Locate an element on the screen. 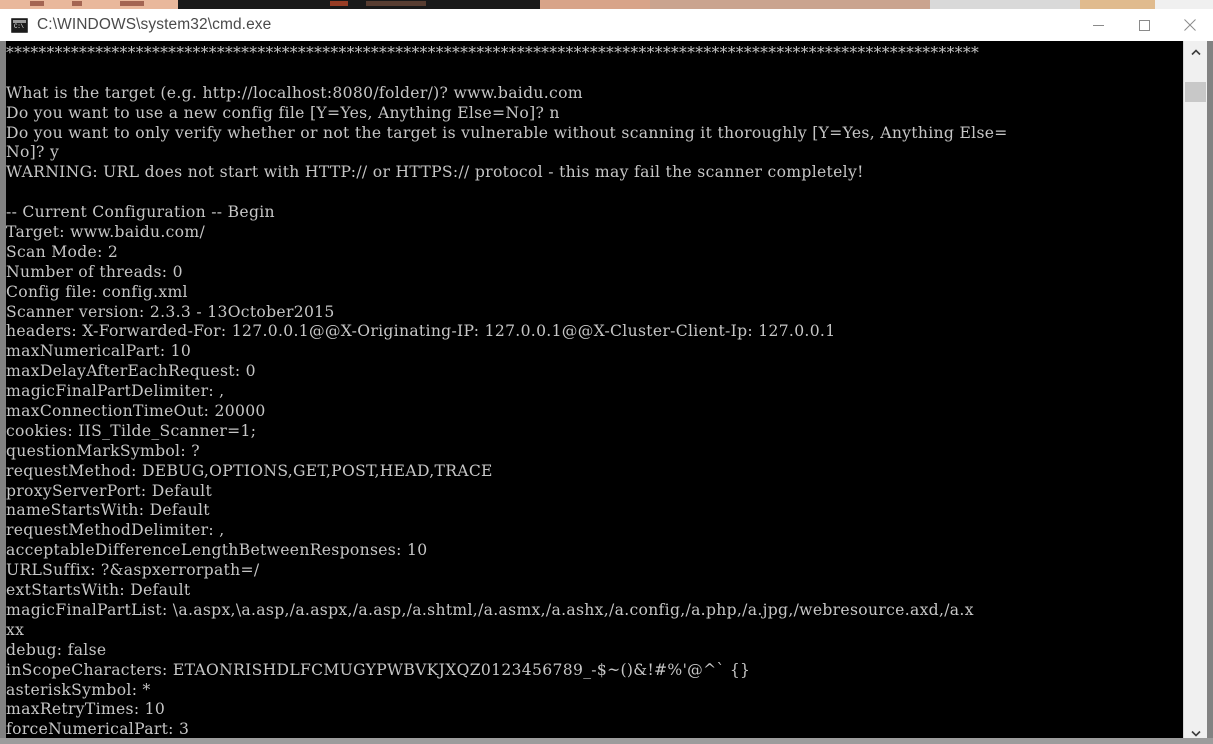 The image size is (1213, 744). terminal-line: No]? y is located at coordinates (33, 152).